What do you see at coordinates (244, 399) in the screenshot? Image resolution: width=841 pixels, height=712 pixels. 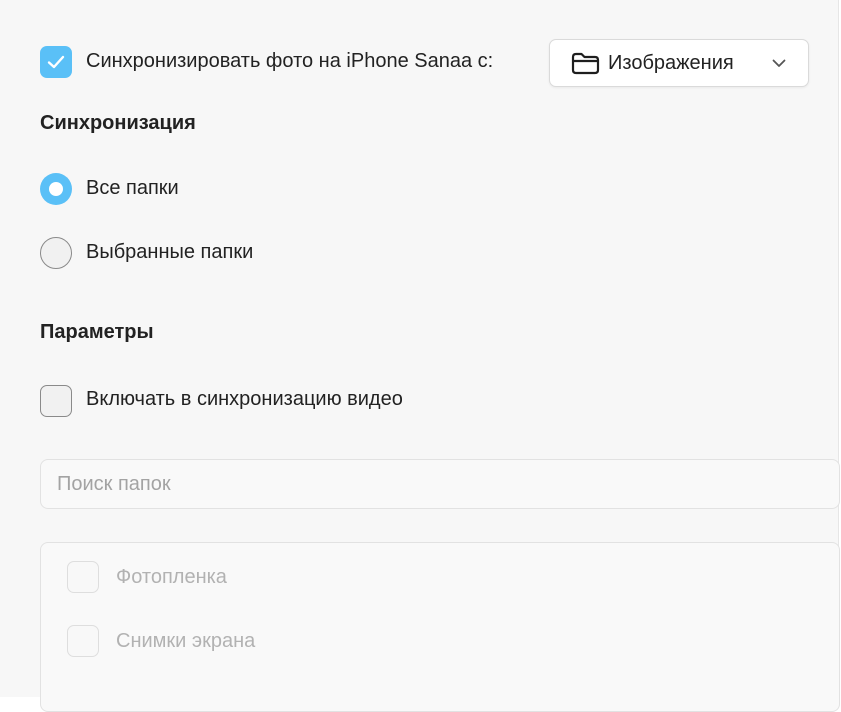 I see `include-video-label: Включать в синхронизацию видео` at bounding box center [244, 399].